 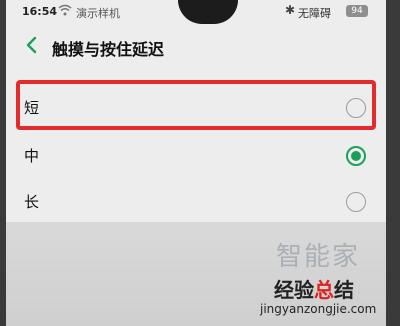 What do you see at coordinates (344, 290) in the screenshot?
I see `watermark-suffix: 结` at bounding box center [344, 290].